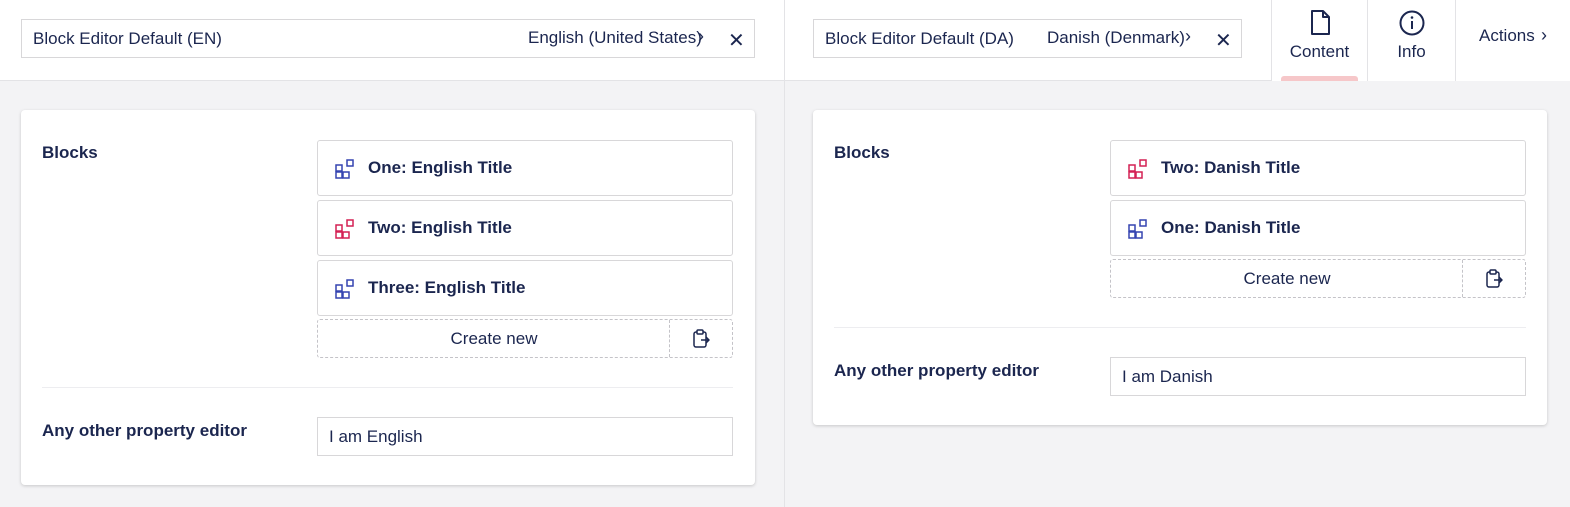 This screenshot has height=507, width=1570. I want to click on block-title: One: Danish Title, so click(1231, 227).